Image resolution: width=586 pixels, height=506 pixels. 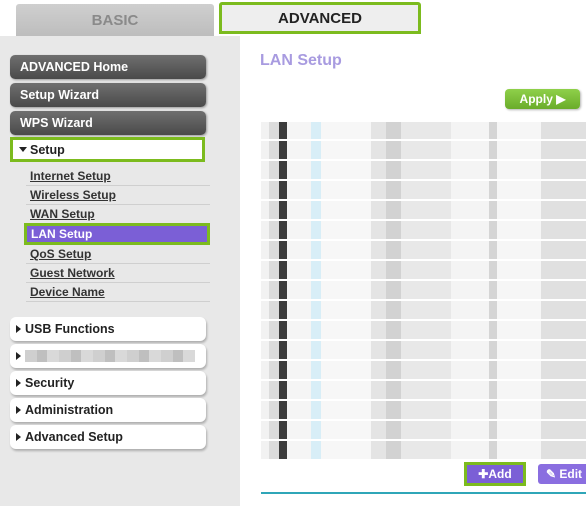 I want to click on top-tab-bar: BASIC ADVANCED, so click(x=293, y=18).